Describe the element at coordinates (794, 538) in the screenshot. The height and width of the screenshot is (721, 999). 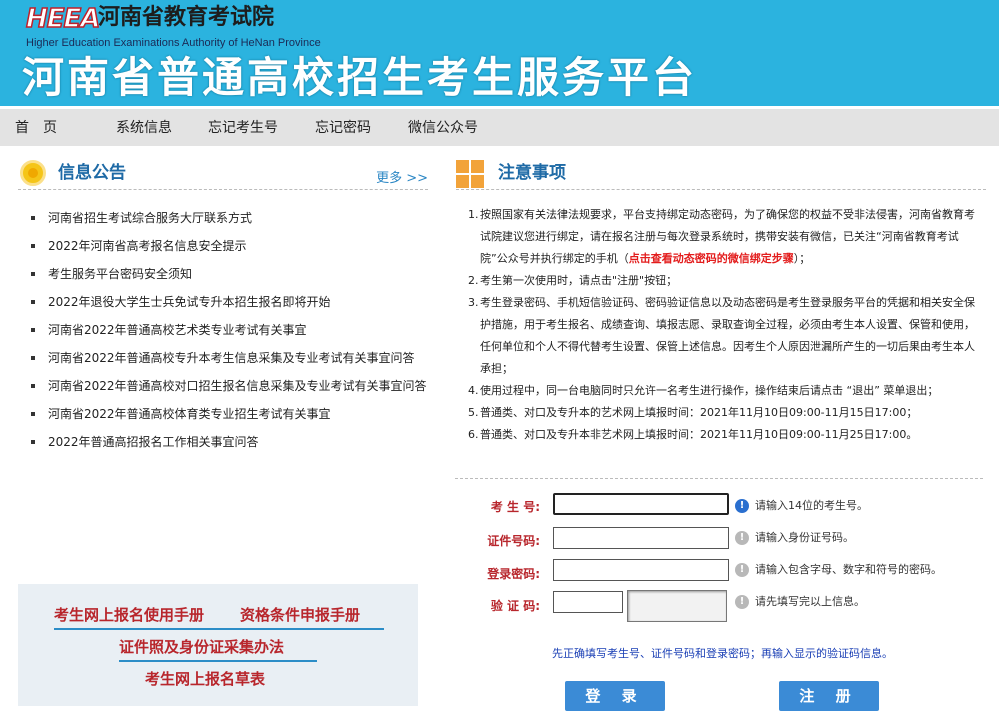
I see `id-hint: ! 请输入身份证号码。` at that location.